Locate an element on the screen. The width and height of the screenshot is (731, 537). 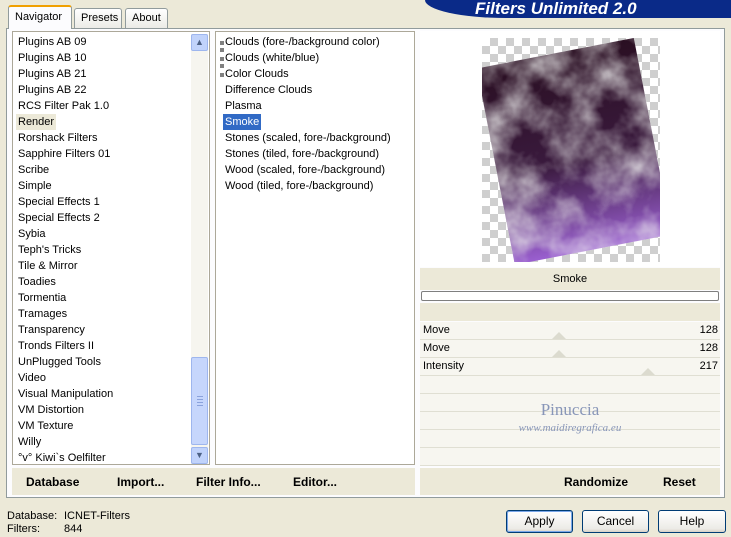
tab-navigator: Navigator is located at coordinates (40, 17).